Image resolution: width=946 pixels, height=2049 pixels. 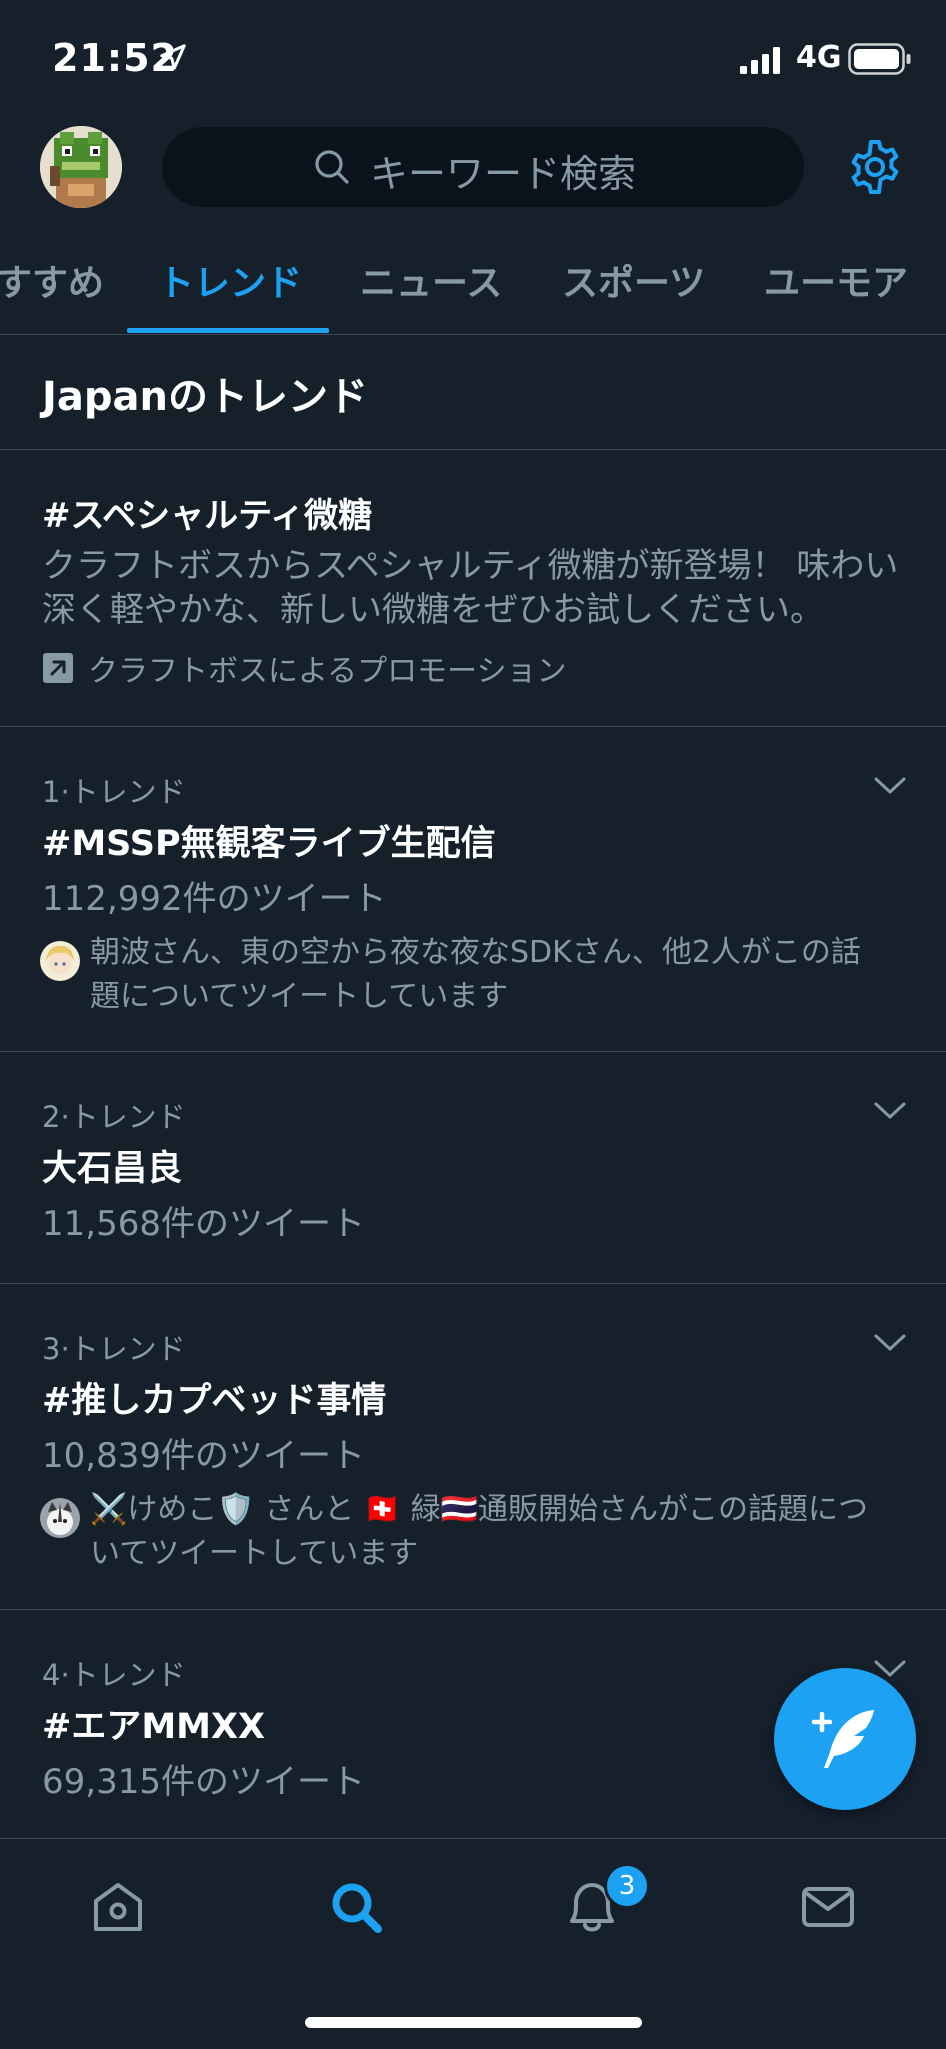 I want to click on gear-icon, so click(x=875, y=167).